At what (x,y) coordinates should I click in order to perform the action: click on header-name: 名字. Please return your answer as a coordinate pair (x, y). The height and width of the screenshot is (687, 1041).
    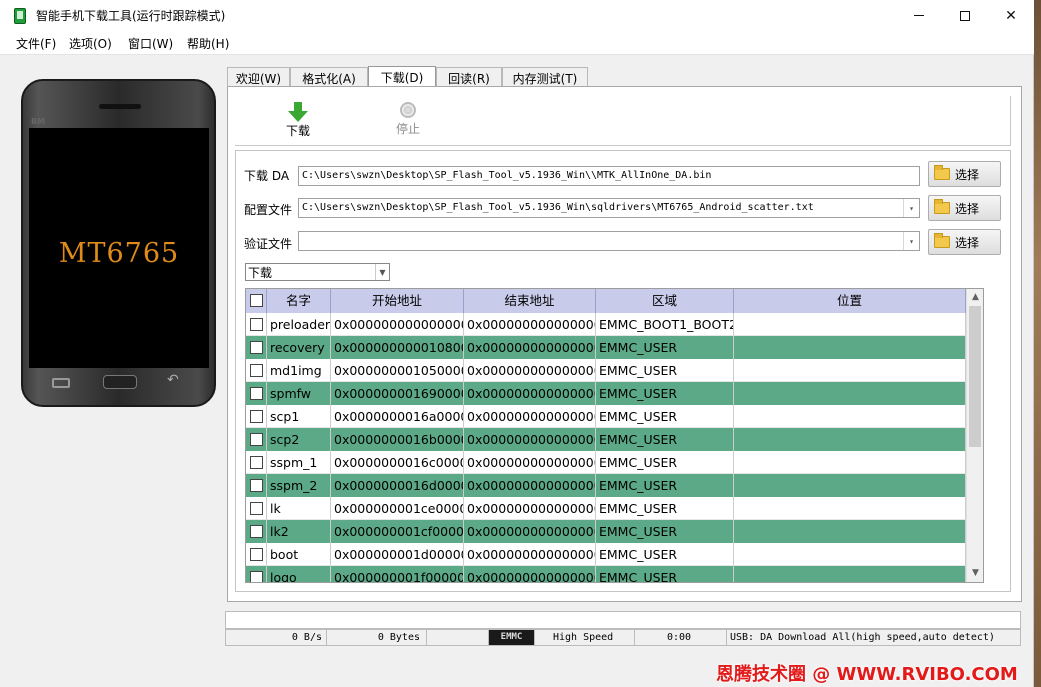
    Looking at the image, I should click on (299, 301).